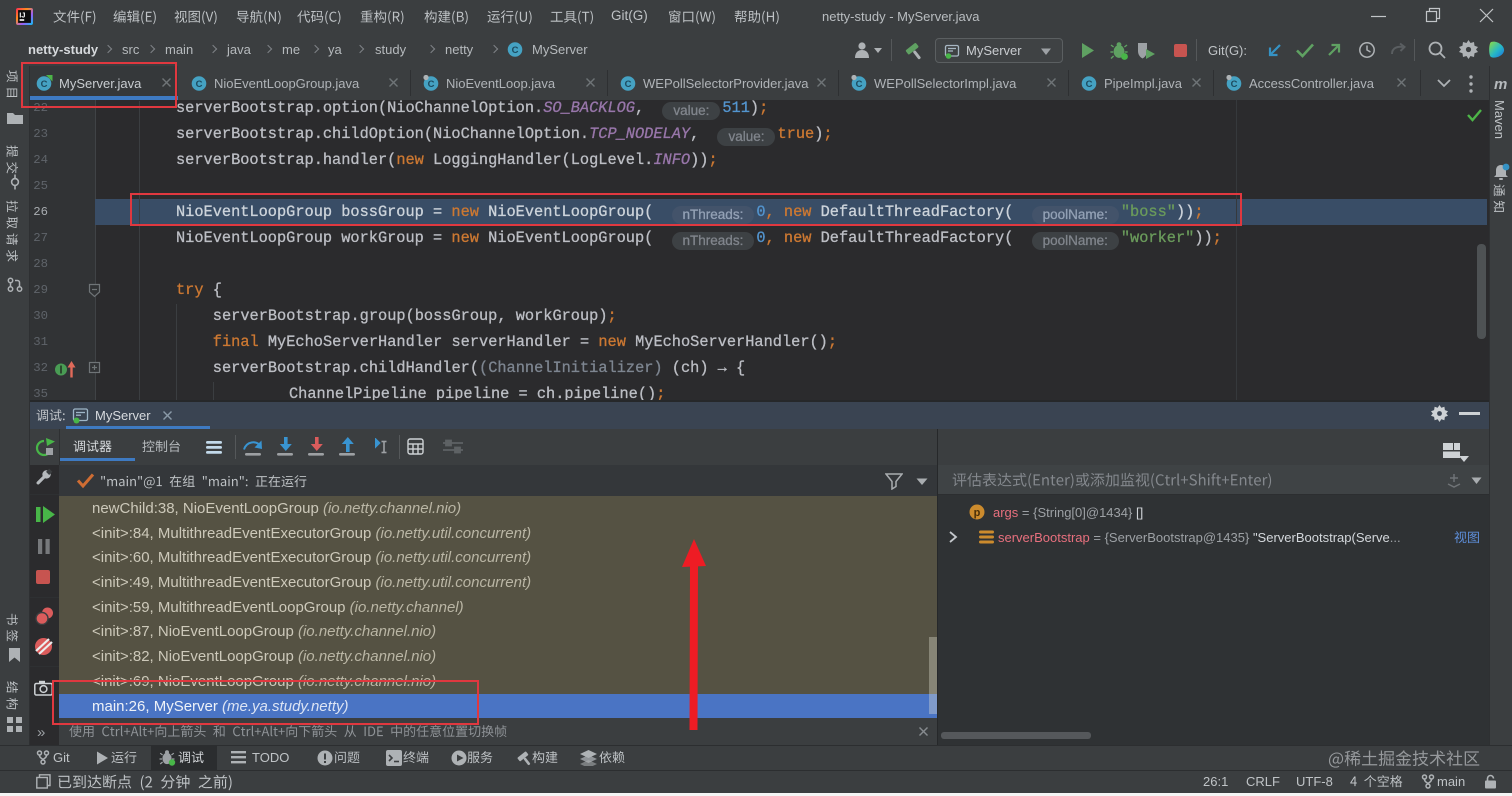  I want to click on svg-text: p, so click(977, 513).